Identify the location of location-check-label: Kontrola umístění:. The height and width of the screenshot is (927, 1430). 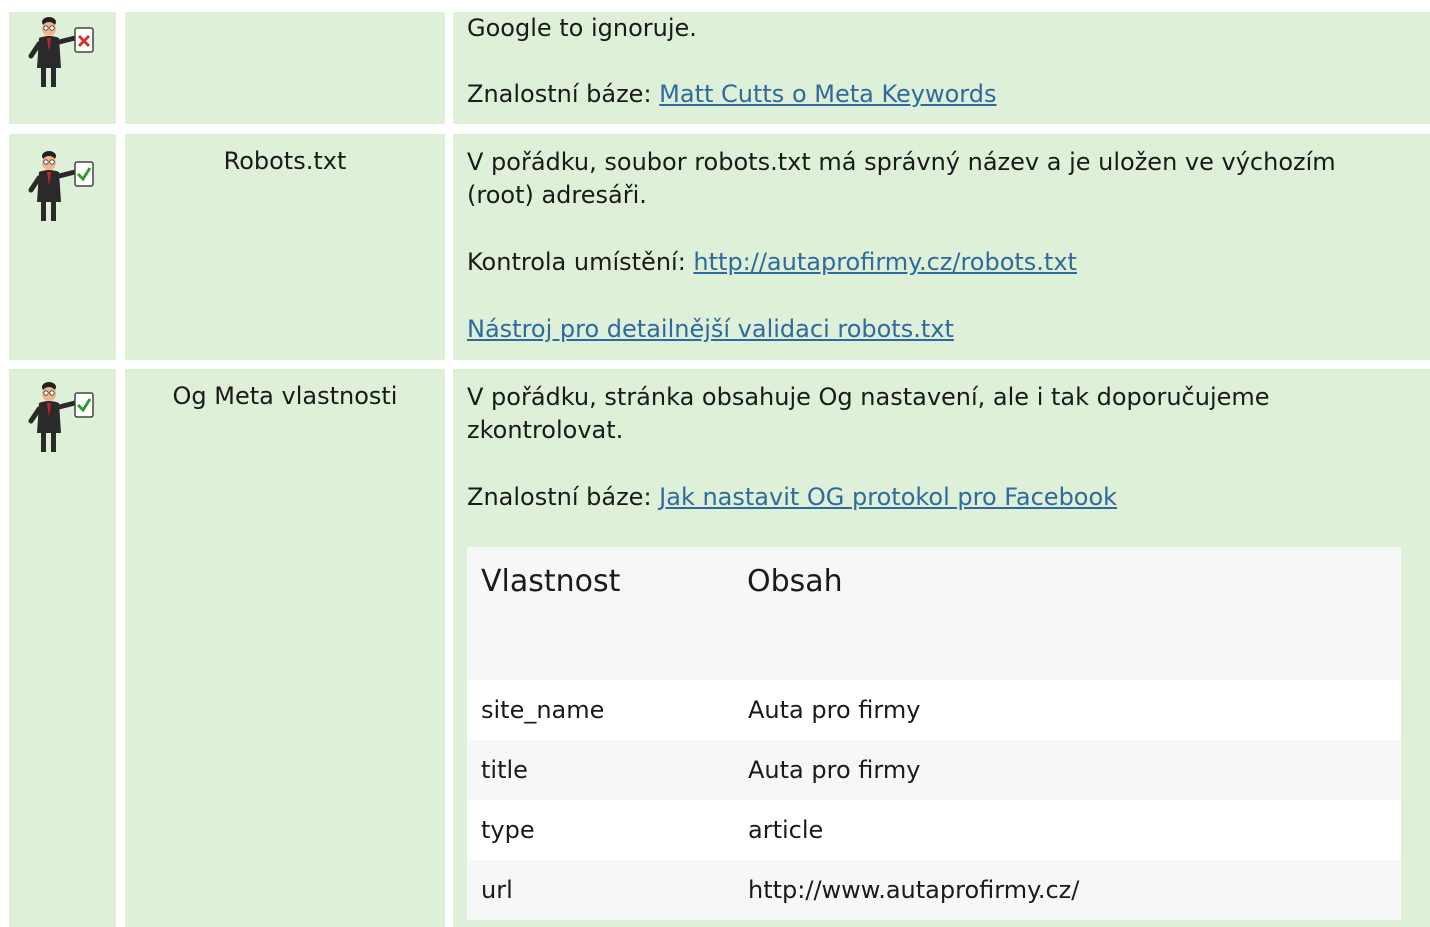
(580, 262).